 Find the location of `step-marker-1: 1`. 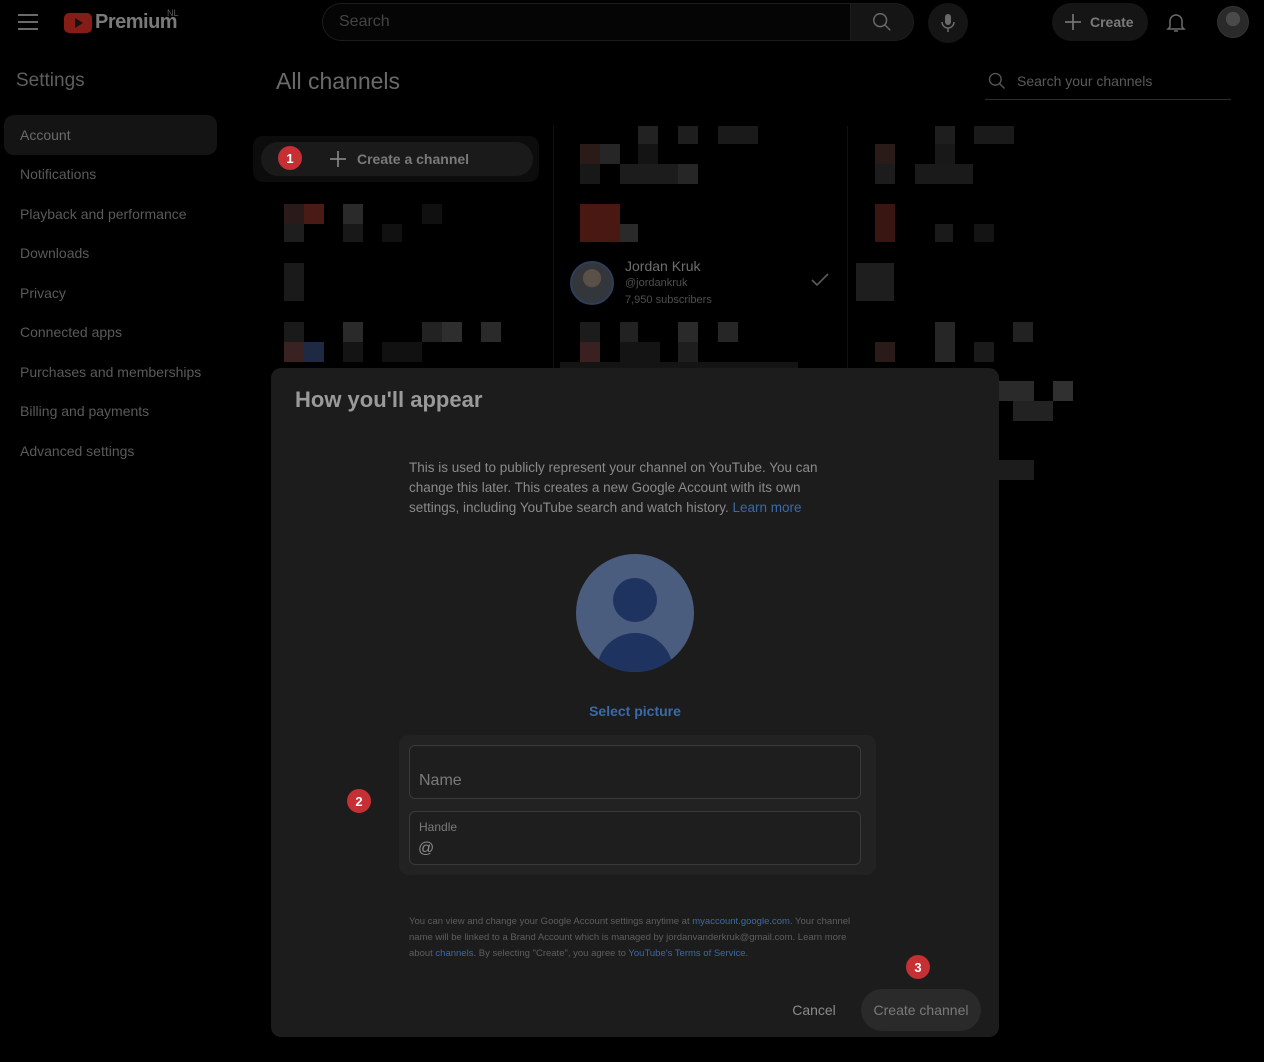

step-marker-1: 1 is located at coordinates (290, 158).